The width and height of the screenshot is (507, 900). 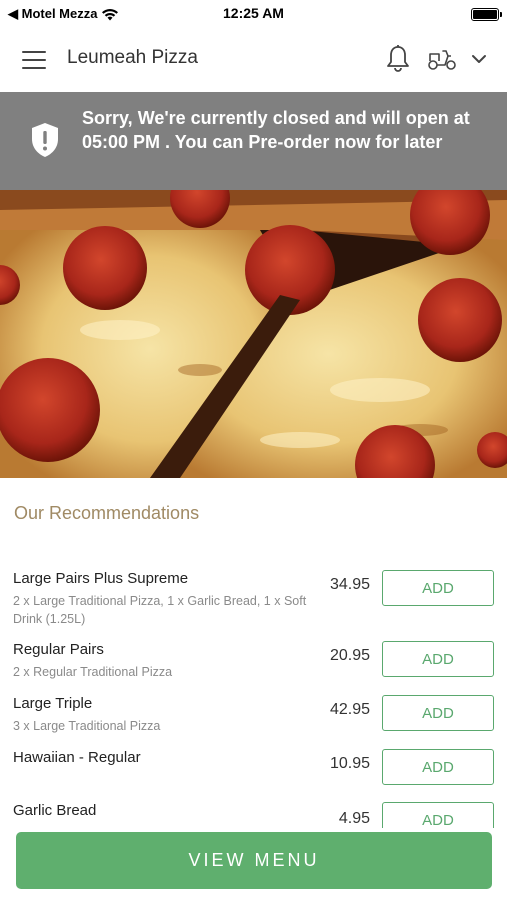 What do you see at coordinates (34, 60) in the screenshot?
I see `hamburger-icon` at bounding box center [34, 60].